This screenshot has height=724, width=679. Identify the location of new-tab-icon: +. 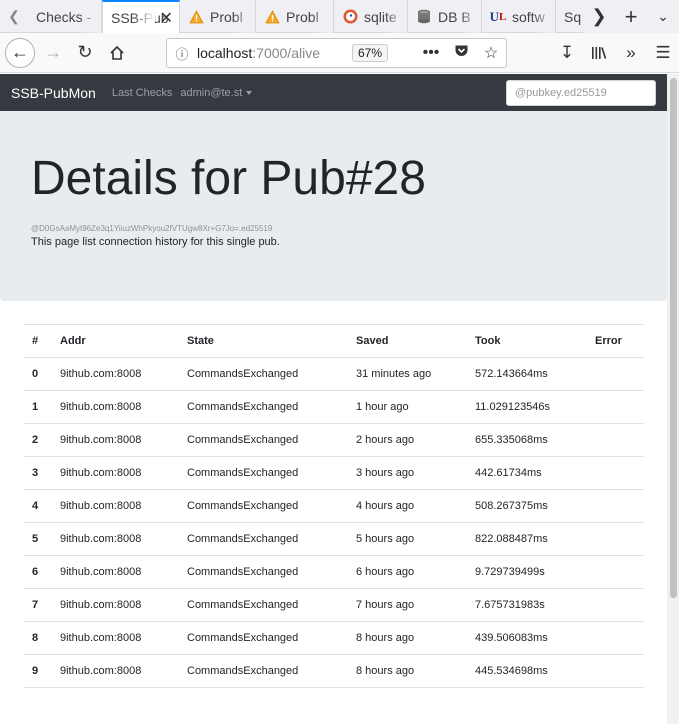
(631, 17).